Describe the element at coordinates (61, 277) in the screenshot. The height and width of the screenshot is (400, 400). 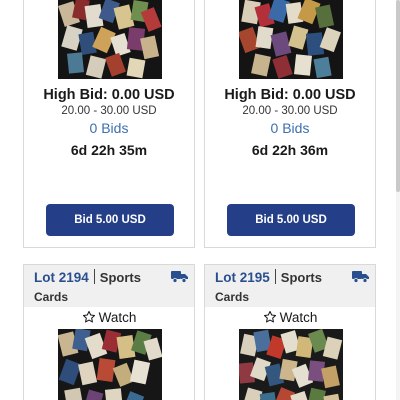
I see `lot-number: Lot 2194` at that location.